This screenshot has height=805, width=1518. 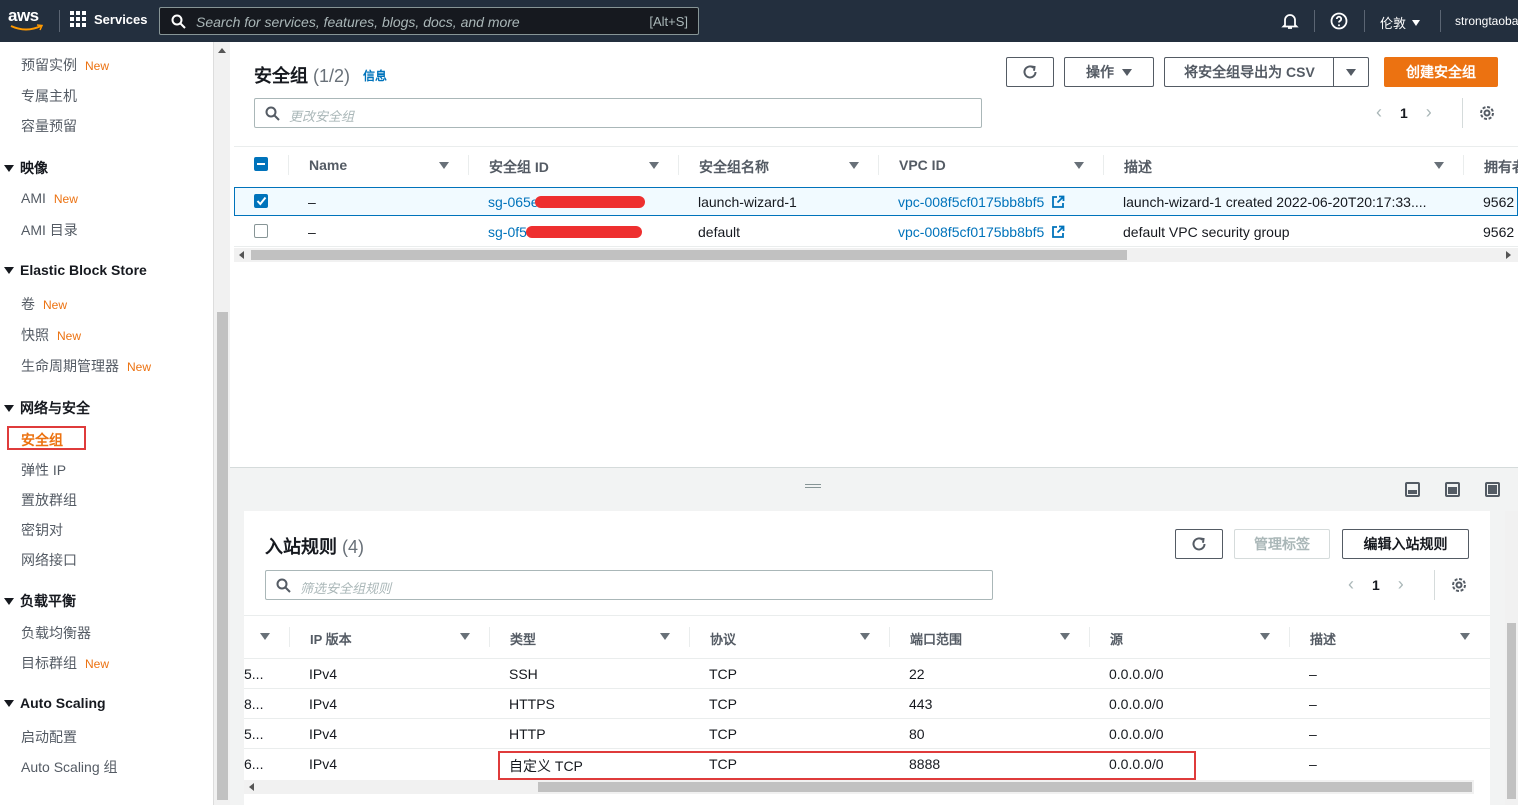 What do you see at coordinates (874, 489) in the screenshot?
I see `panel-splitter` at bounding box center [874, 489].